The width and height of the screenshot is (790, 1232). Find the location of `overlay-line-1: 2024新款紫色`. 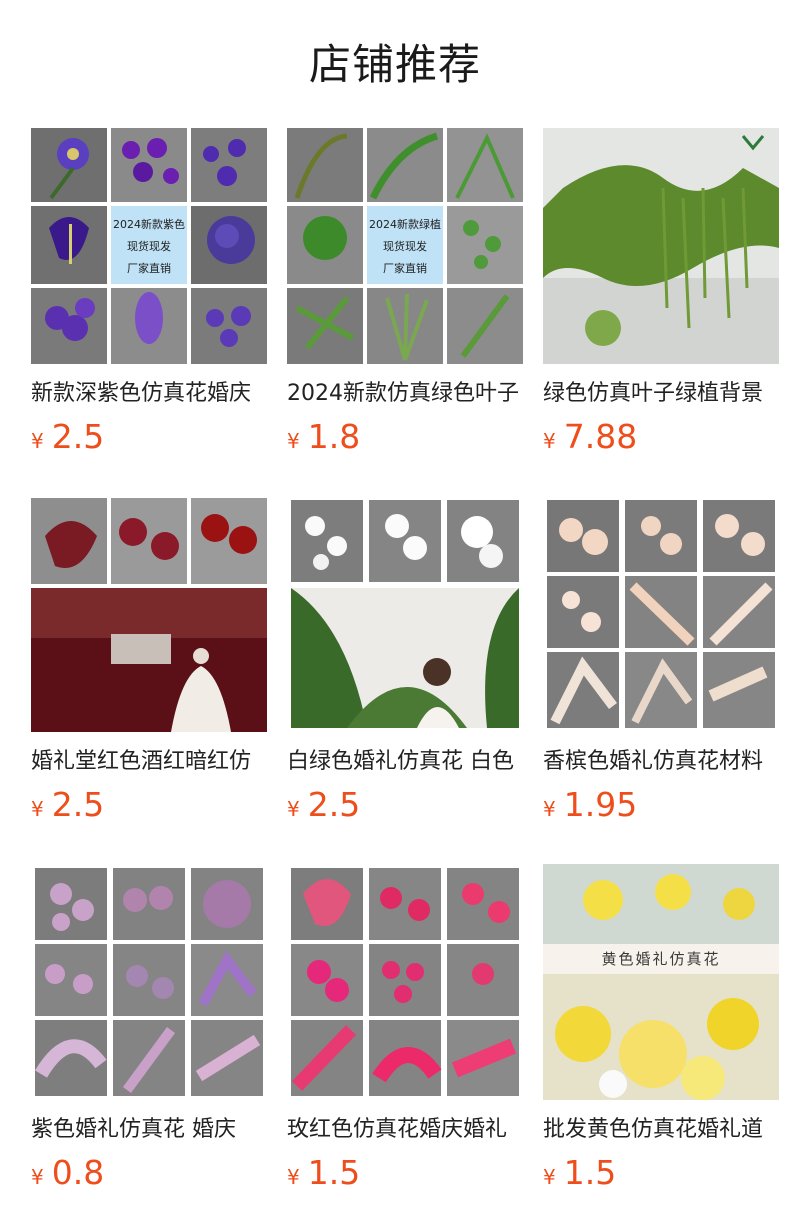

overlay-line-1: 2024新款紫色 is located at coordinates (149, 224).